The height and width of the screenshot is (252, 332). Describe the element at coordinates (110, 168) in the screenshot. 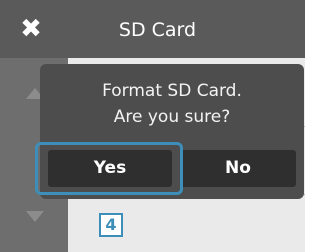

I see `yes-button: Yes` at that location.